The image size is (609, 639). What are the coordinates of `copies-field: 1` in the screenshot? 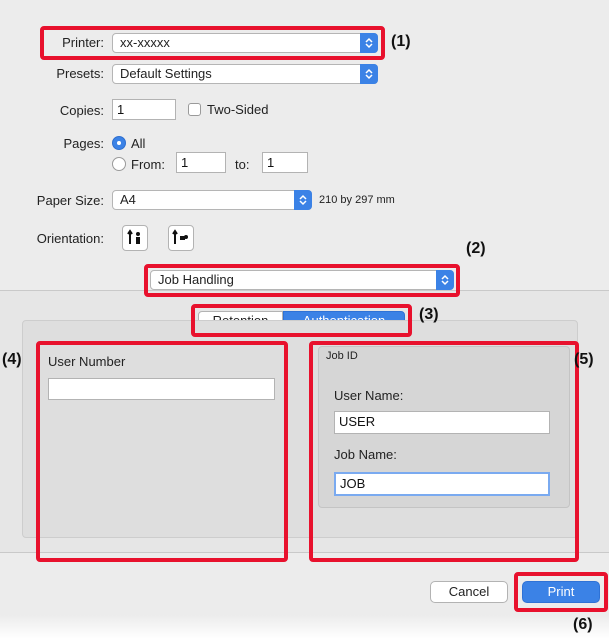 It's located at (144, 109).